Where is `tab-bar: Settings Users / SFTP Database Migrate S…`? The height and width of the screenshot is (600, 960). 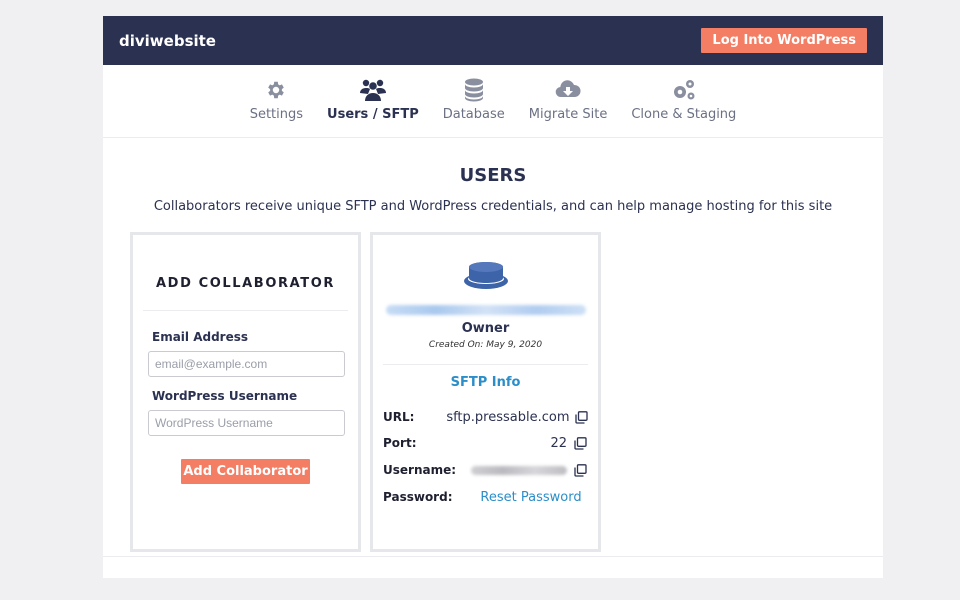
tab-bar: Settings Users / SFTP Database Migrate S… is located at coordinates (493, 101).